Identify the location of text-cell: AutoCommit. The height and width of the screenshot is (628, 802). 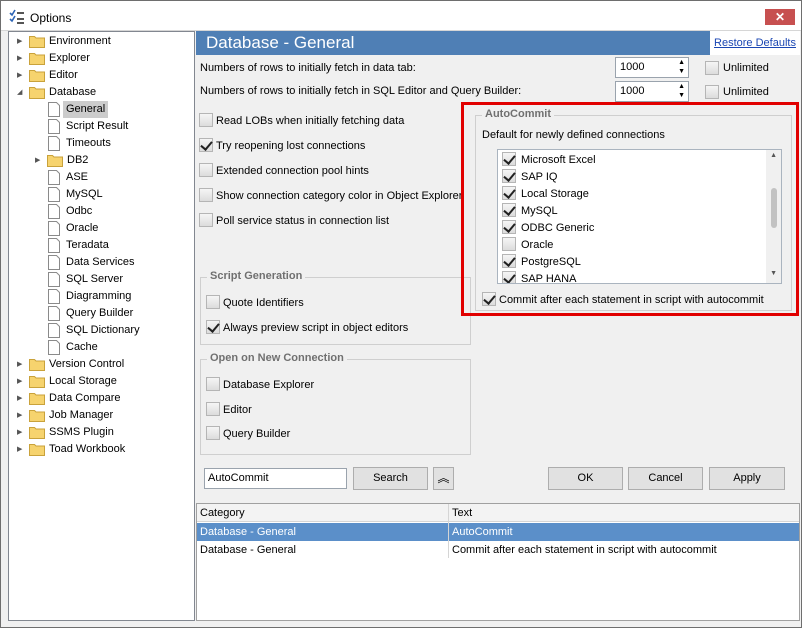
(482, 532).